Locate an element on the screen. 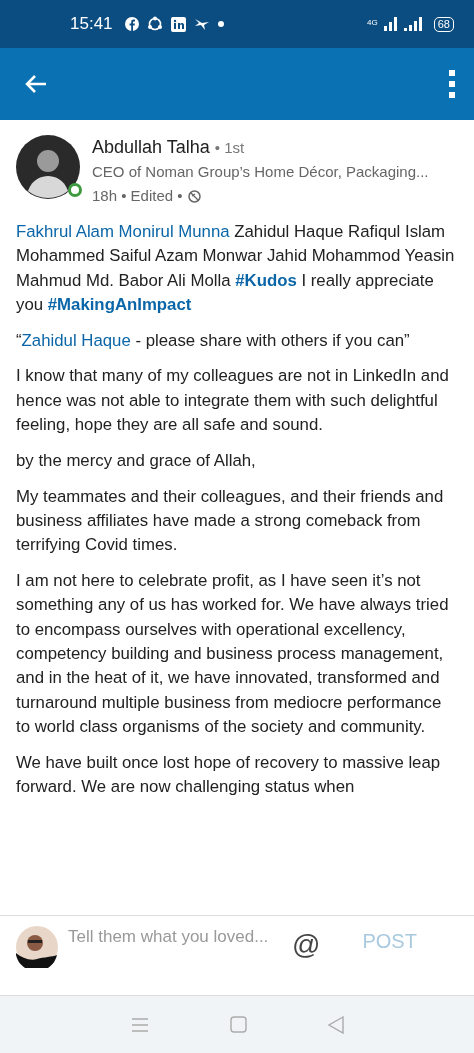  battery-indicator: 68 is located at coordinates (443, 24).